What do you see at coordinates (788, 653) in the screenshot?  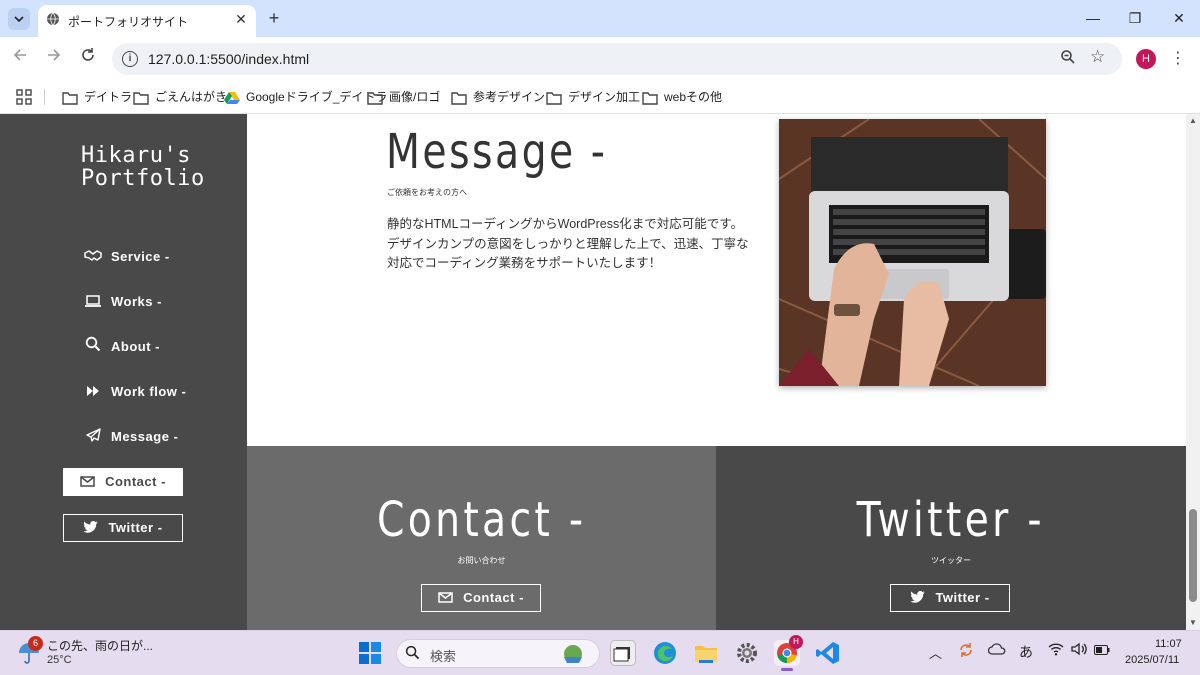 I see `chrome-browser-icon: H` at bounding box center [788, 653].